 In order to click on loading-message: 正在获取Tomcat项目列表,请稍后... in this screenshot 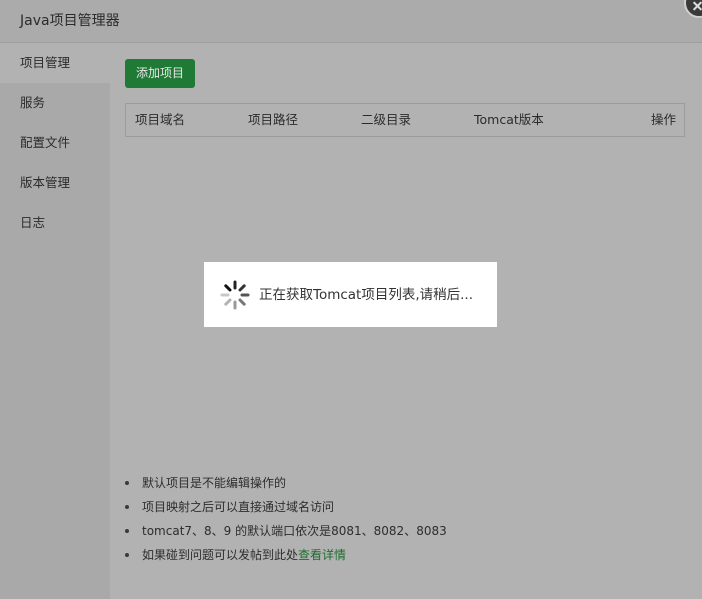, I will do `click(366, 295)`.